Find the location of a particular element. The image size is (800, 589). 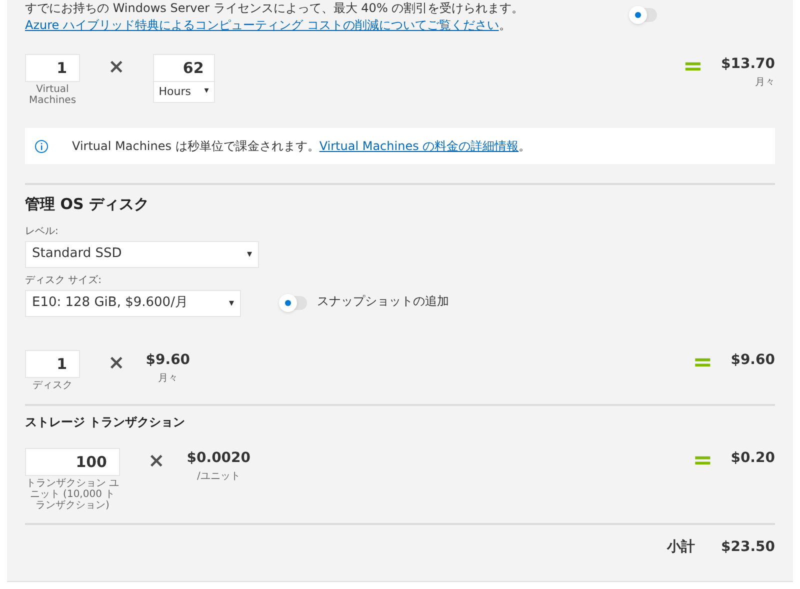

price-period: /ユニット is located at coordinates (218, 477).